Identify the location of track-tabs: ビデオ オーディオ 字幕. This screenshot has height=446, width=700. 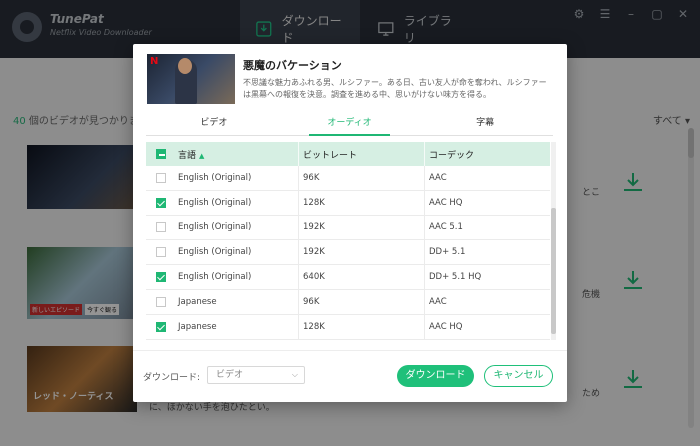
(349, 124).